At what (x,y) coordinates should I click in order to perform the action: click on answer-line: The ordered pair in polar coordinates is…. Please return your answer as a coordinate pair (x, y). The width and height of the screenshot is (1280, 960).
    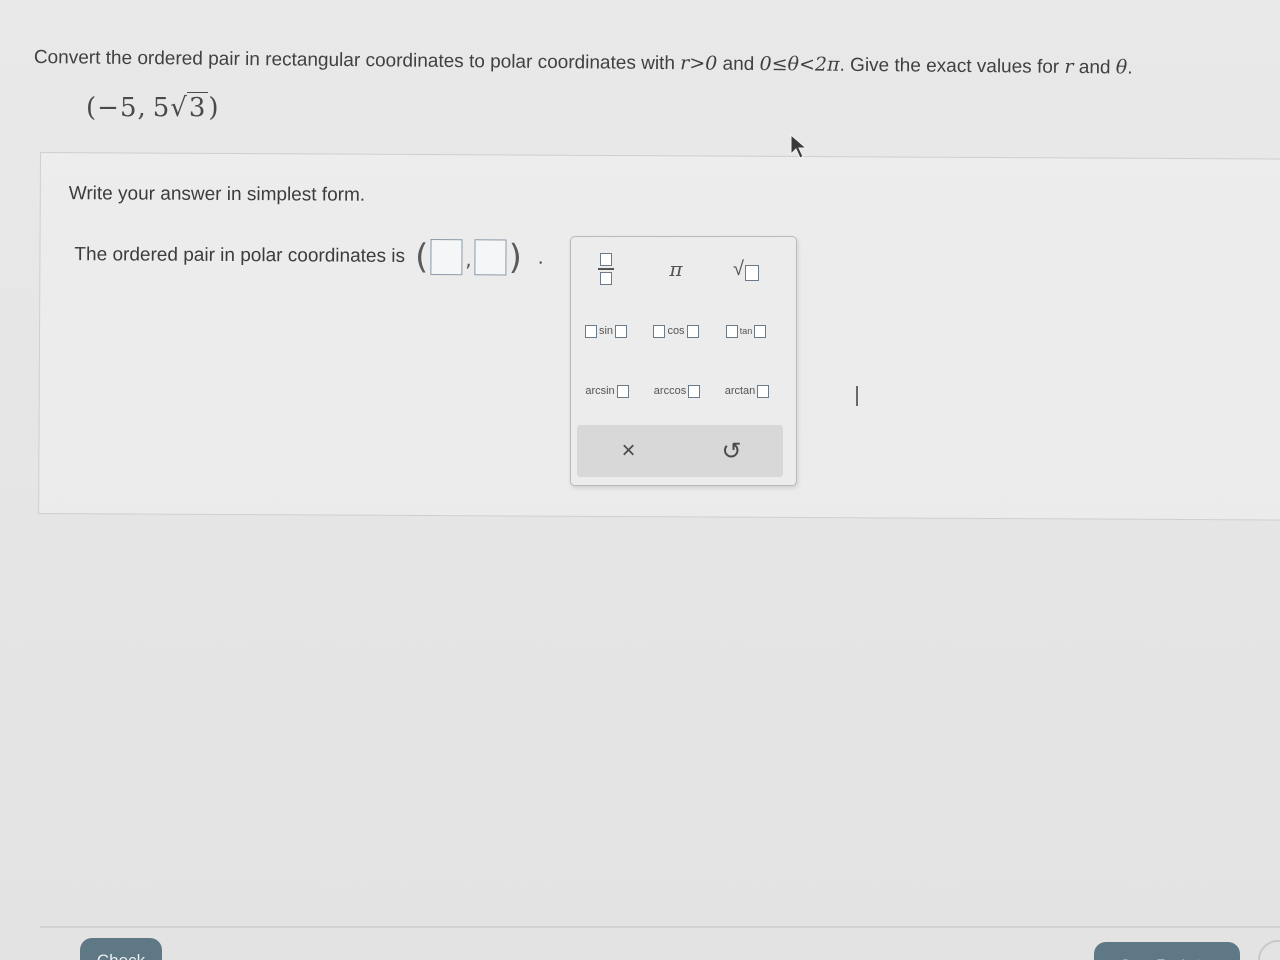
    Looking at the image, I should click on (309, 257).